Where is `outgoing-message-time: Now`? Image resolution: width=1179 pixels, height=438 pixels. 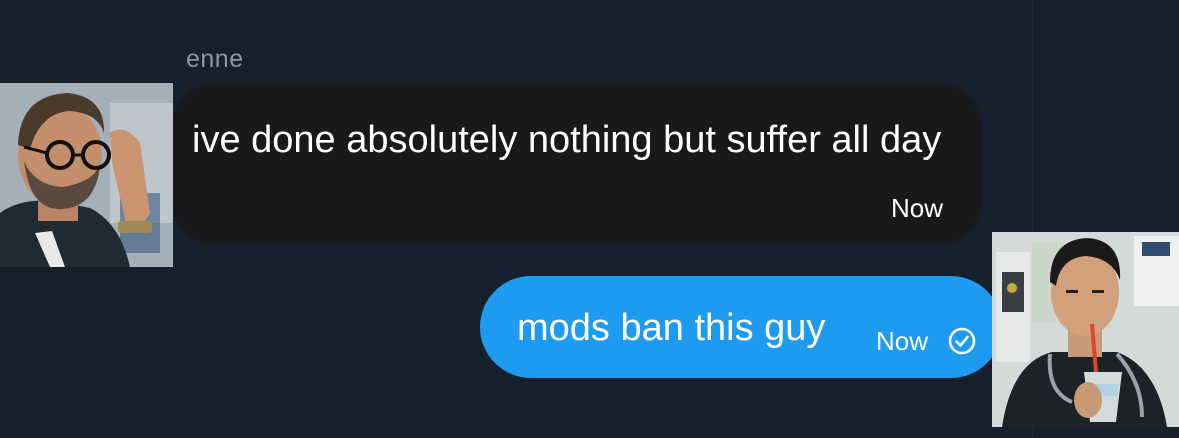
outgoing-message-time: Now is located at coordinates (902, 341).